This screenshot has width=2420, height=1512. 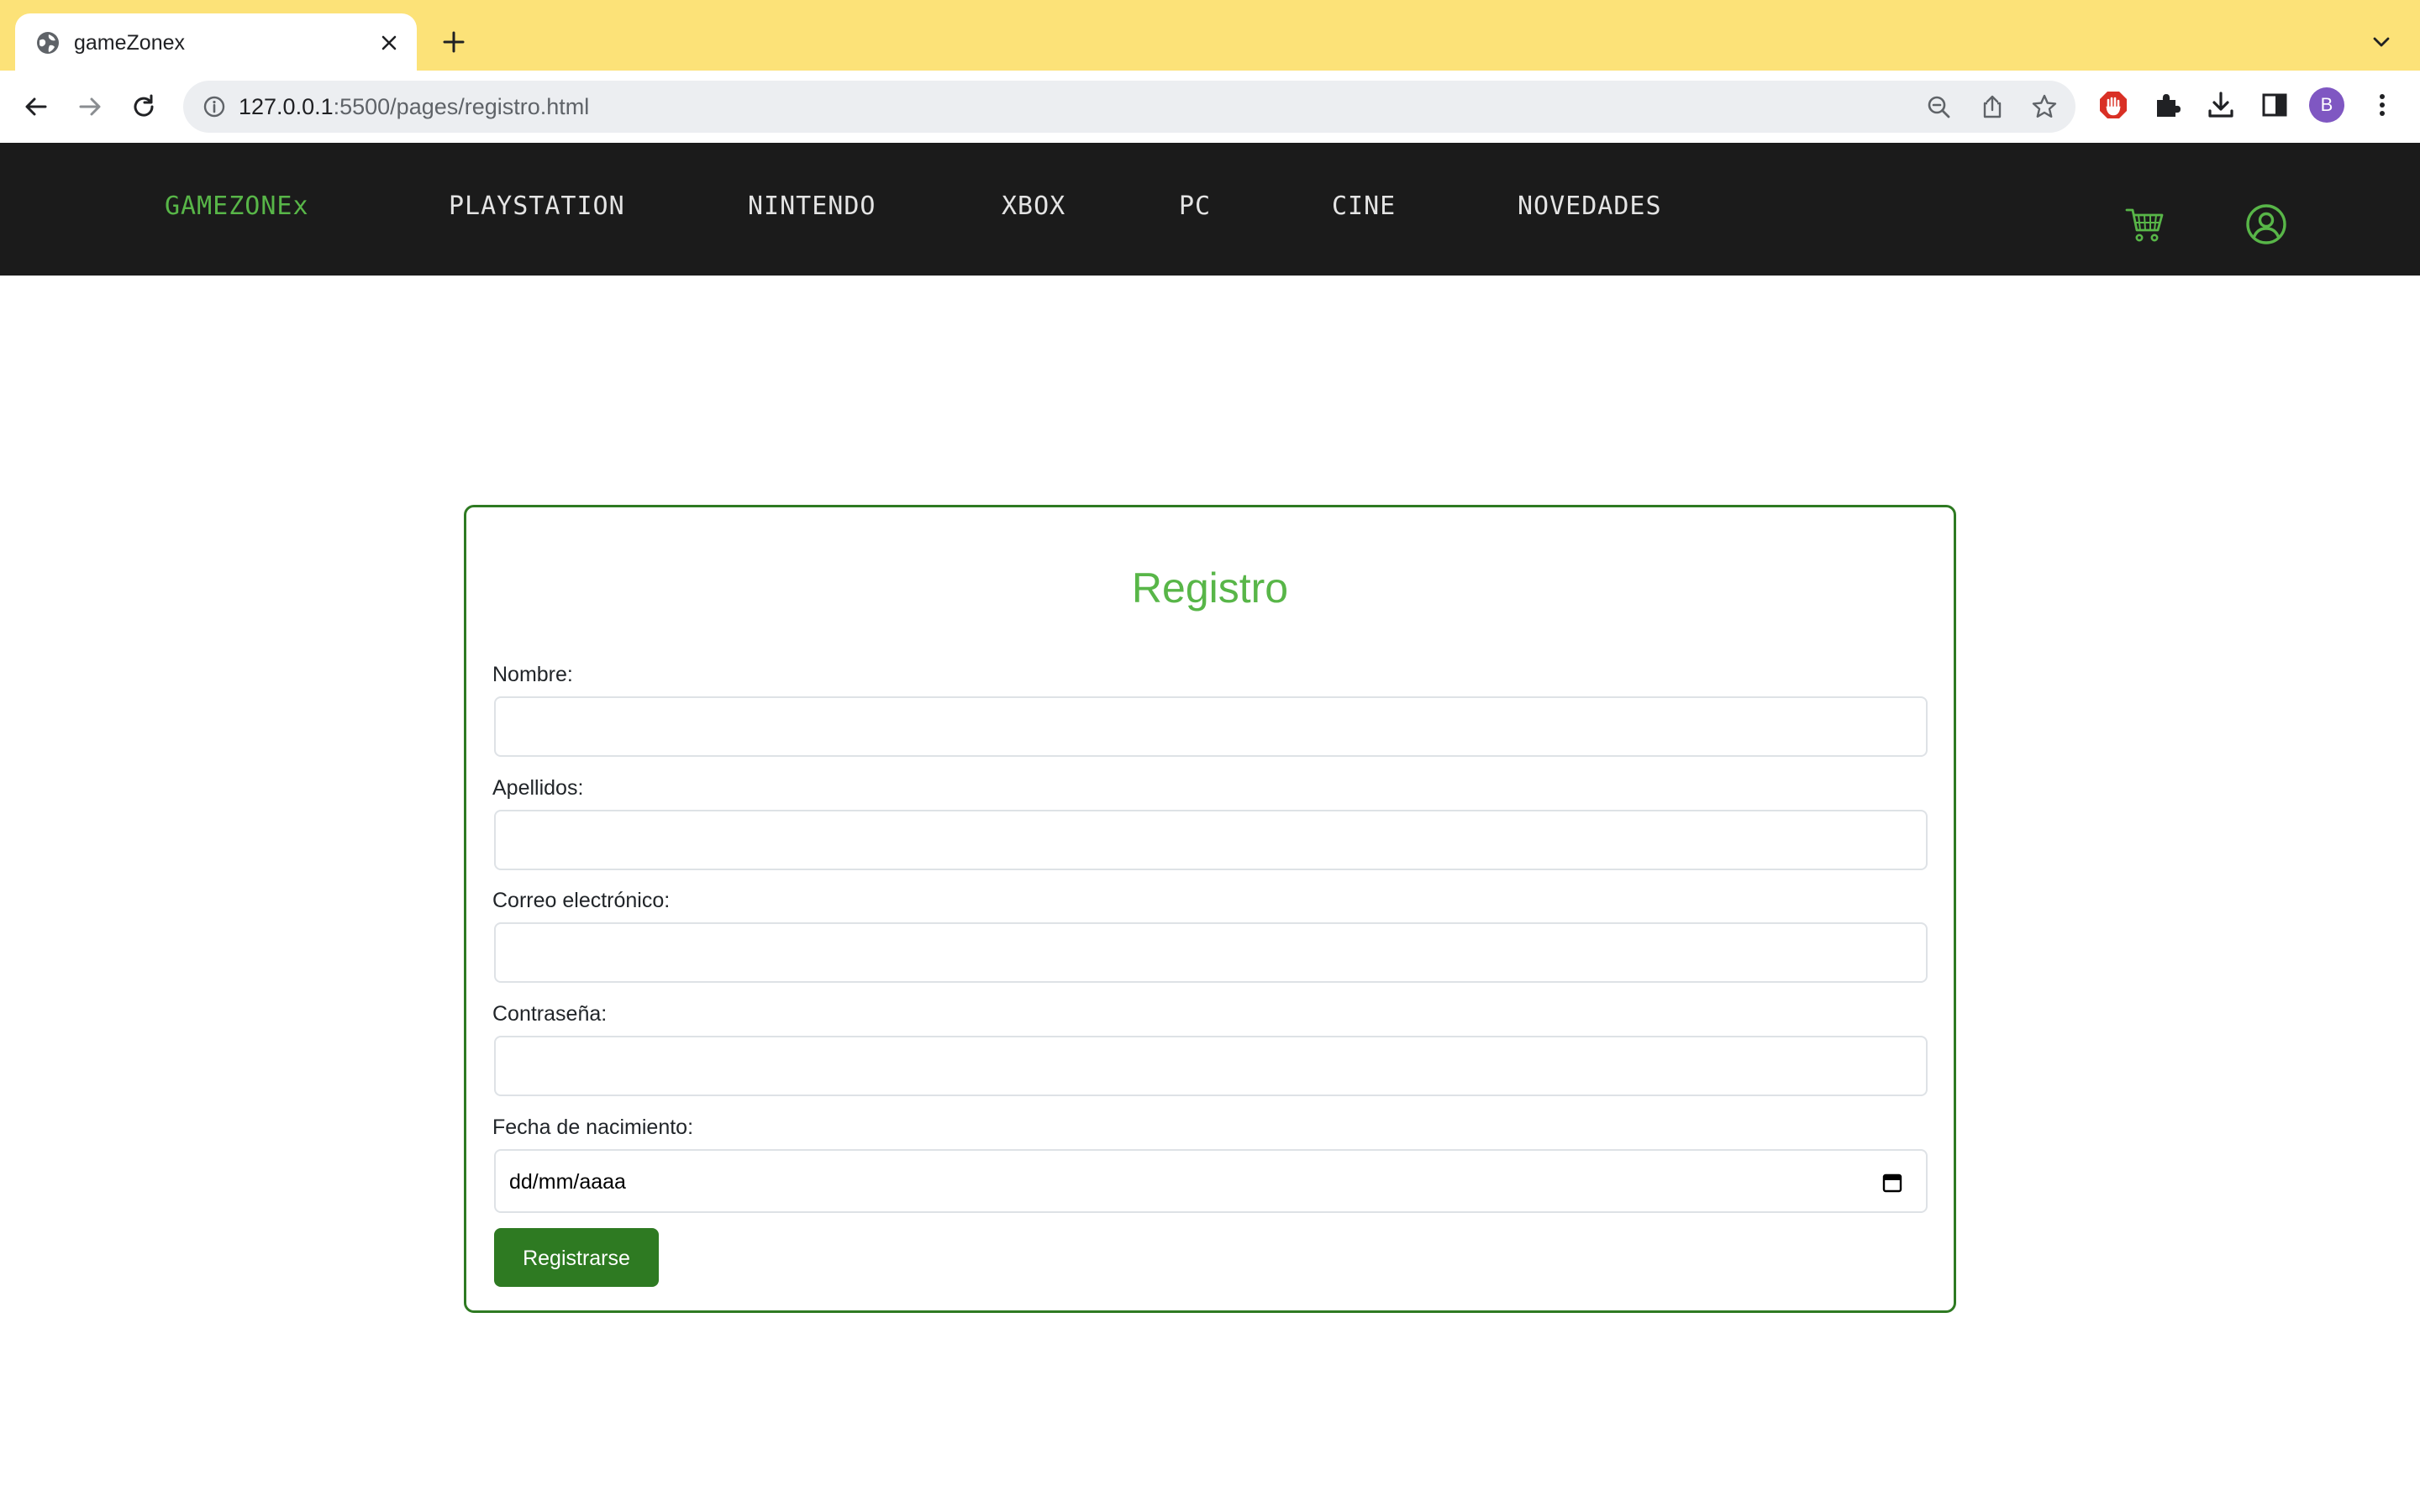 I want to click on nav-brand-link: GAMEZONEx, so click(x=237, y=206).